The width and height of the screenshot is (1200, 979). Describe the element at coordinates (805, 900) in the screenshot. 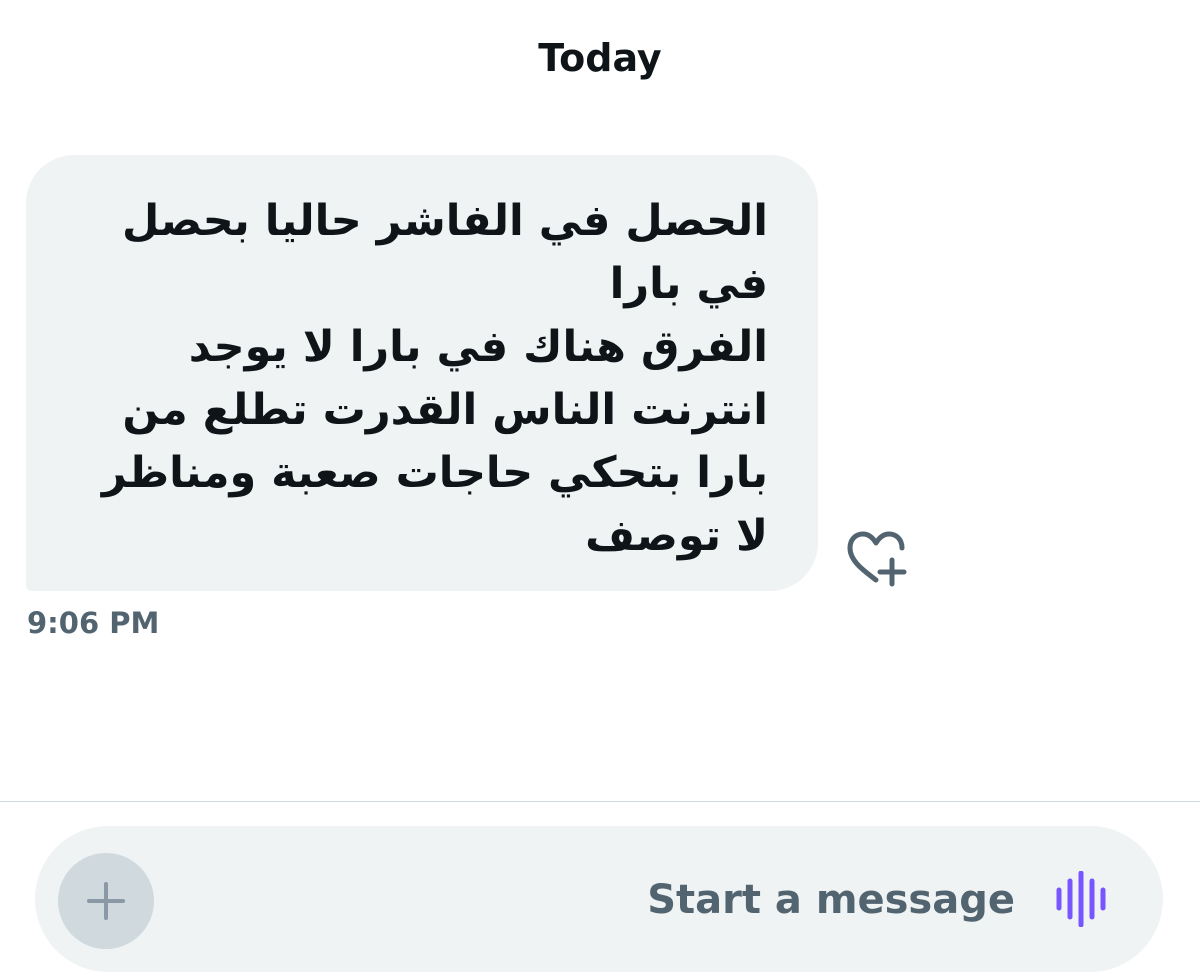

I see `message-input` at that location.